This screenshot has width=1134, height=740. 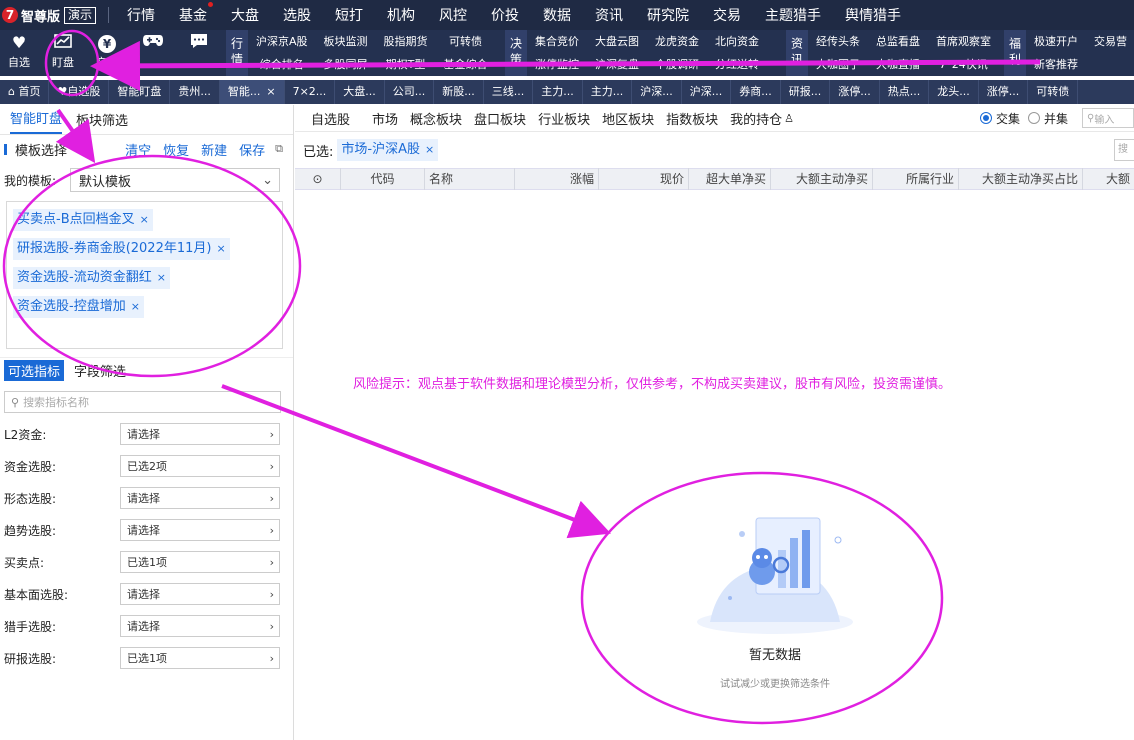 What do you see at coordinates (436, 118) in the screenshot?
I see `category-tab: 概念板块` at bounding box center [436, 118].